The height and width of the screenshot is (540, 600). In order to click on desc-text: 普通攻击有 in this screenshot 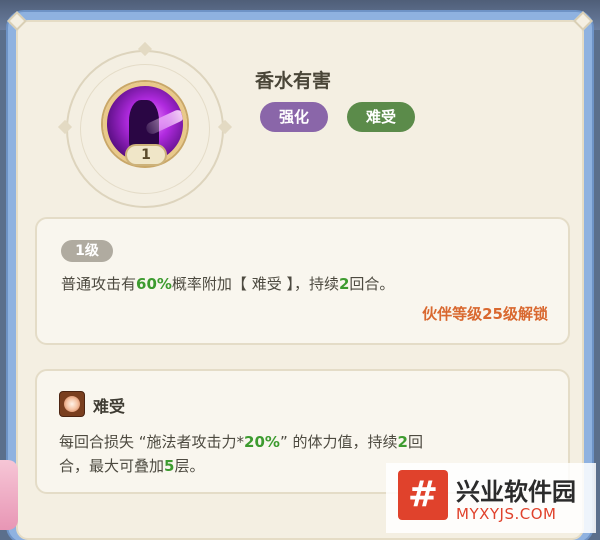, I will do `click(99, 284)`.